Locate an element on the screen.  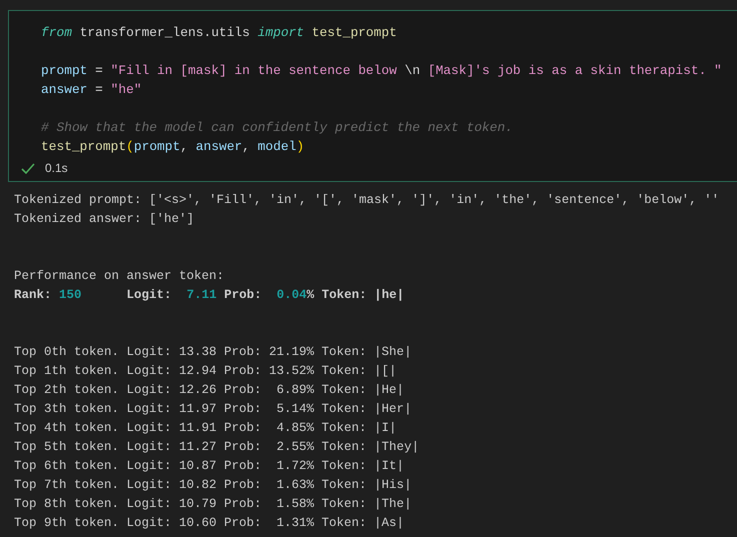
output-line: Top 1th token. Logit: 12.94 Prob: 13.52% Token: |[| is located at coordinates (205, 371).